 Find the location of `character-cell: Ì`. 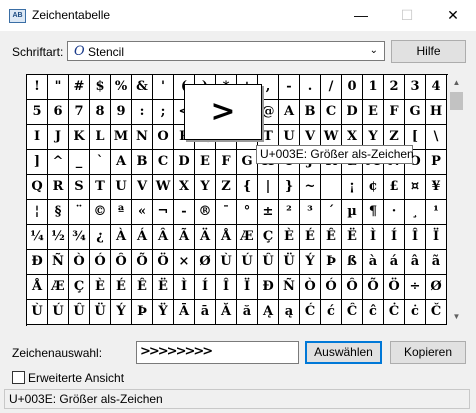

character-cell: Ì is located at coordinates (373, 237).